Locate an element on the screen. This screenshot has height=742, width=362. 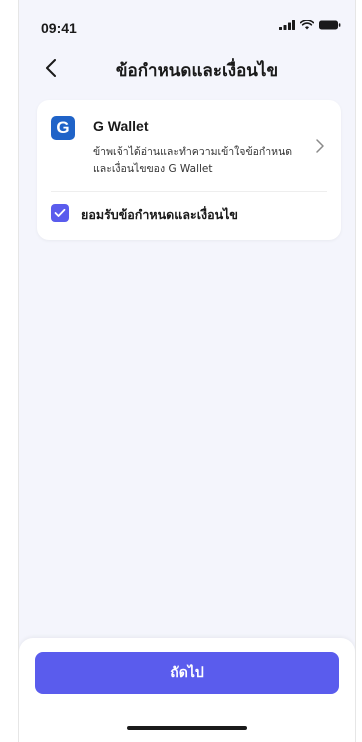
status-icons is located at coordinates (310, 25).